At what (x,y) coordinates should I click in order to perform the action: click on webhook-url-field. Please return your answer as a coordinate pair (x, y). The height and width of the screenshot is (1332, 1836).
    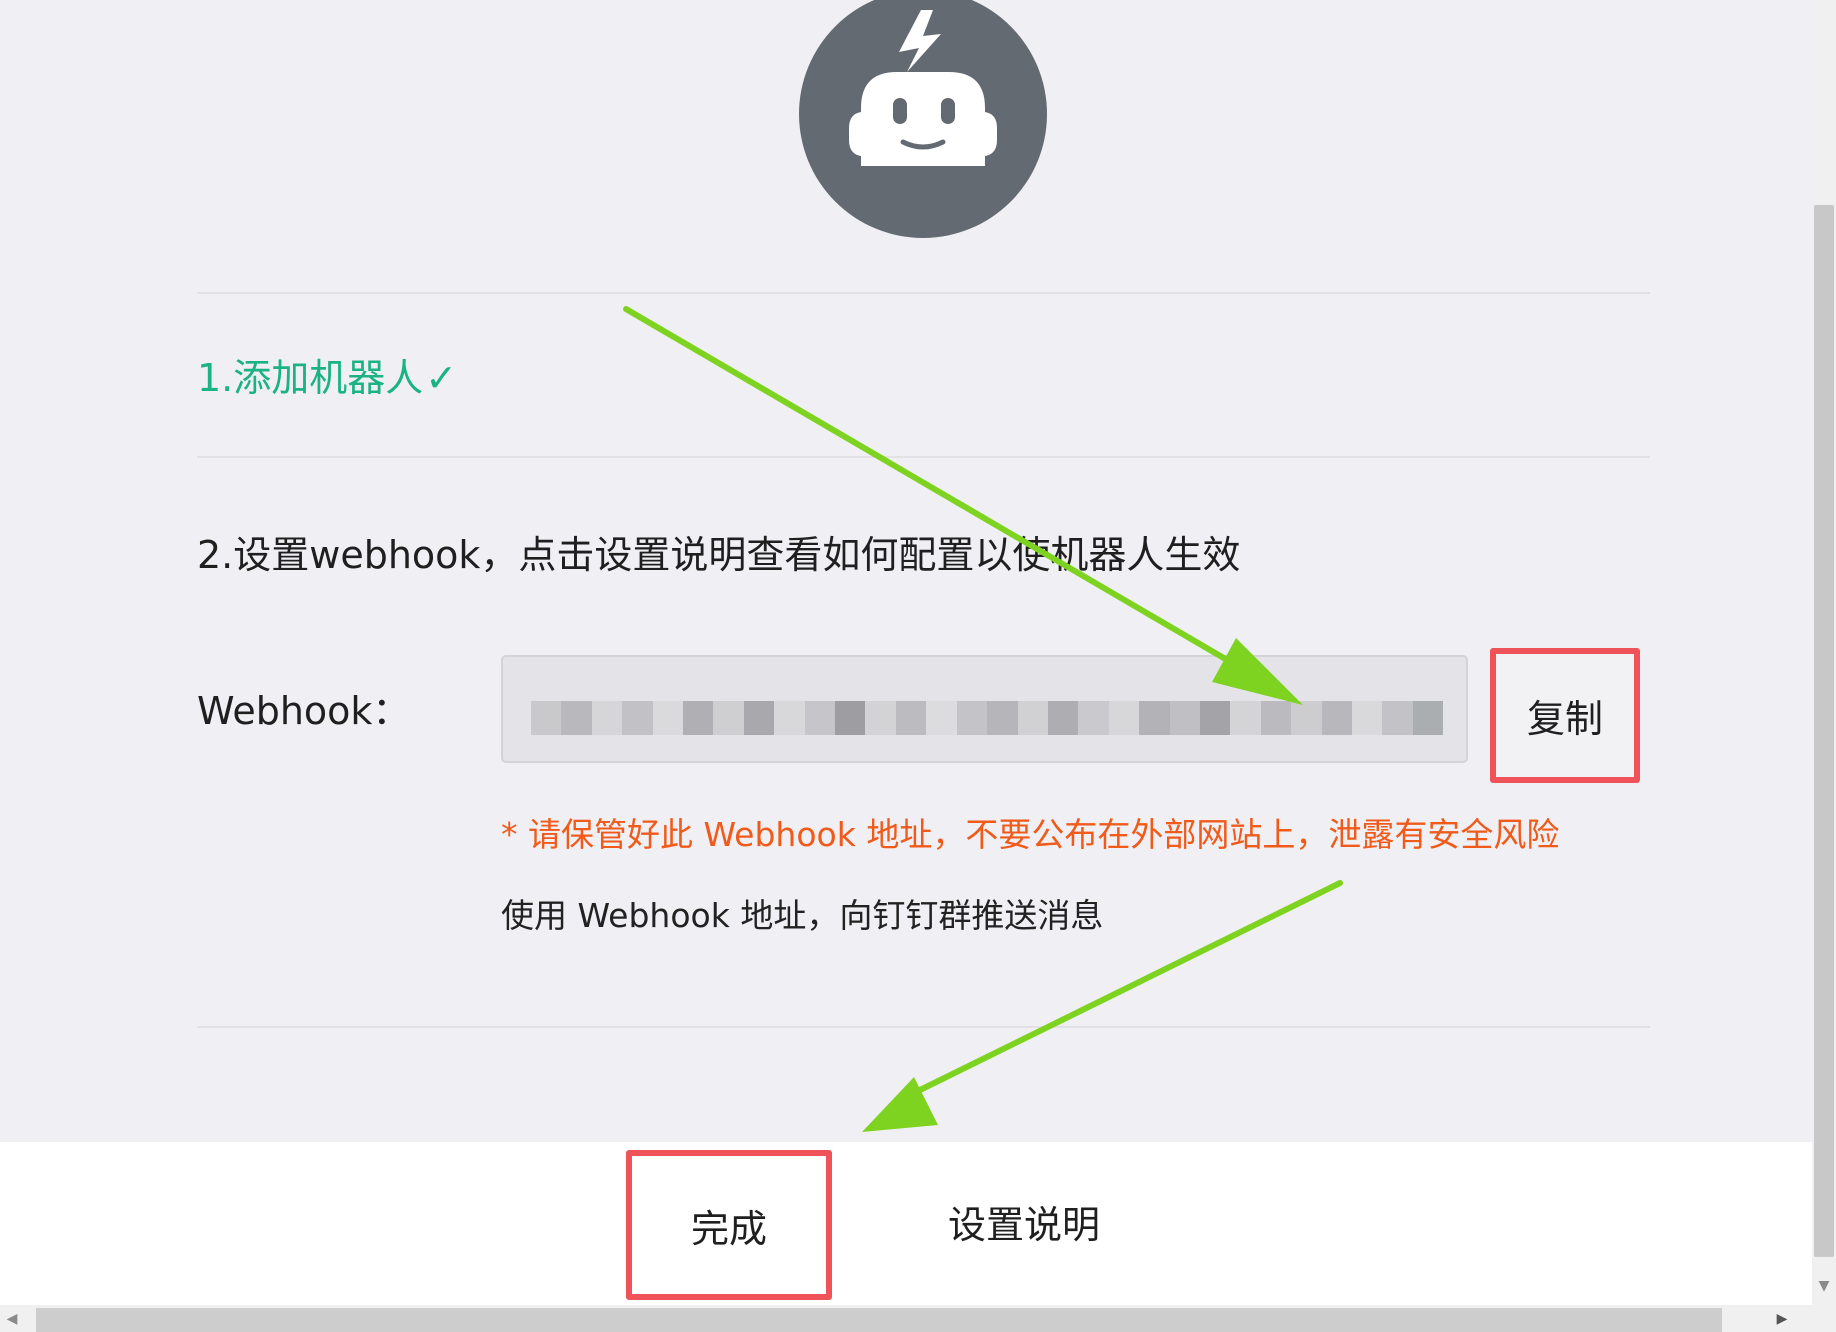
    Looking at the image, I should click on (984, 709).